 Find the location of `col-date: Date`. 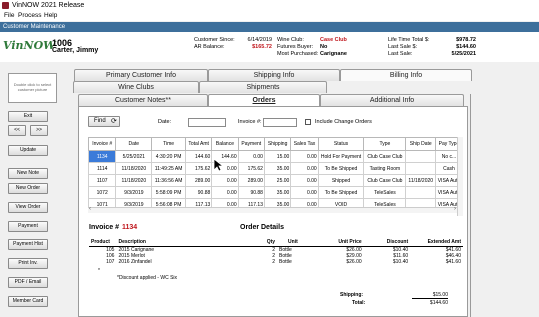

col-date: Date is located at coordinates (134, 144).